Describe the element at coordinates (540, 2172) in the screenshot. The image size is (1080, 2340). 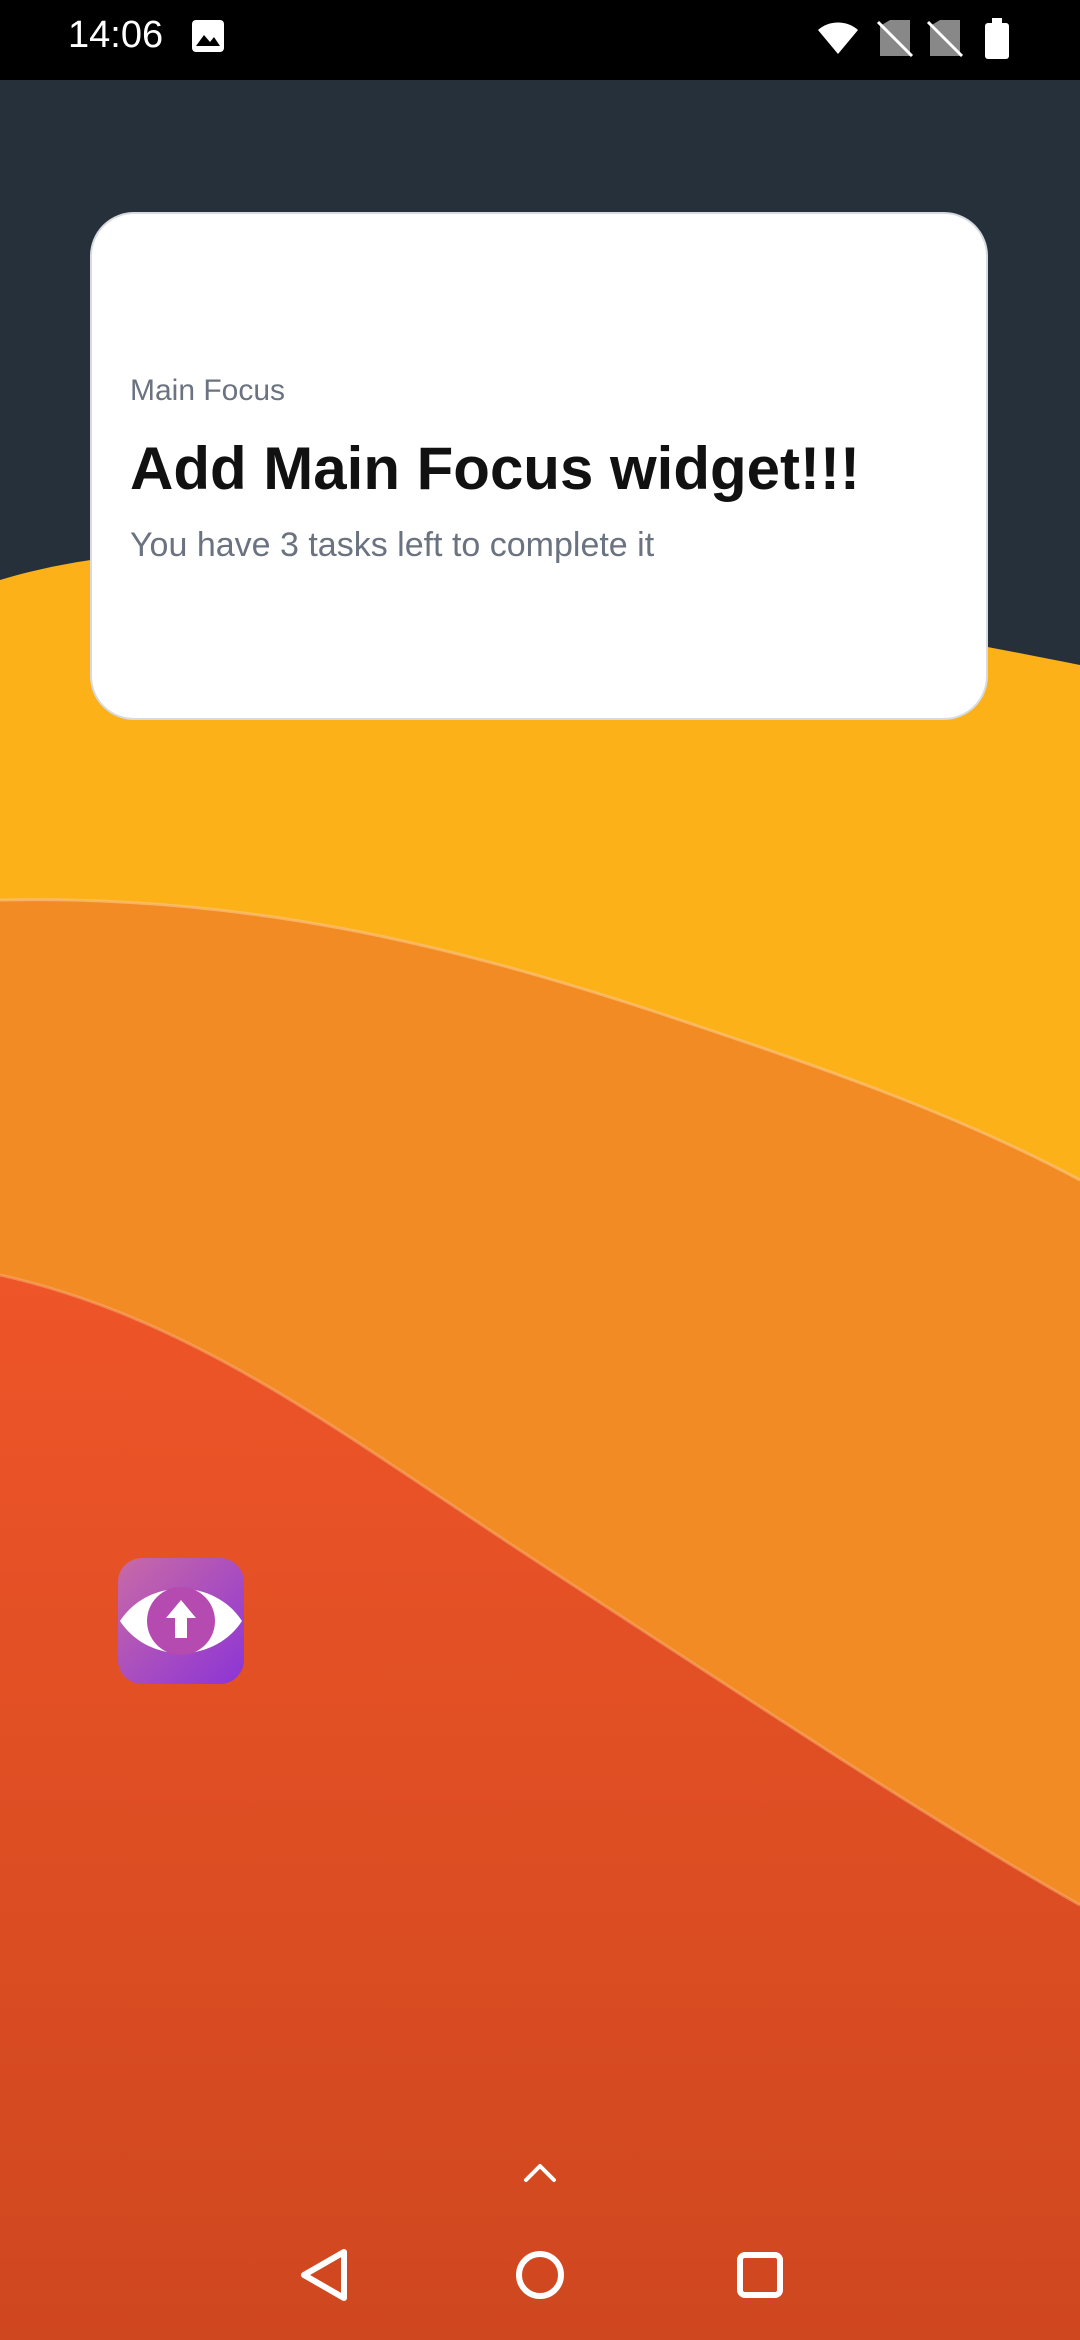
I see `app-drawer-chevron-up-icon` at that location.